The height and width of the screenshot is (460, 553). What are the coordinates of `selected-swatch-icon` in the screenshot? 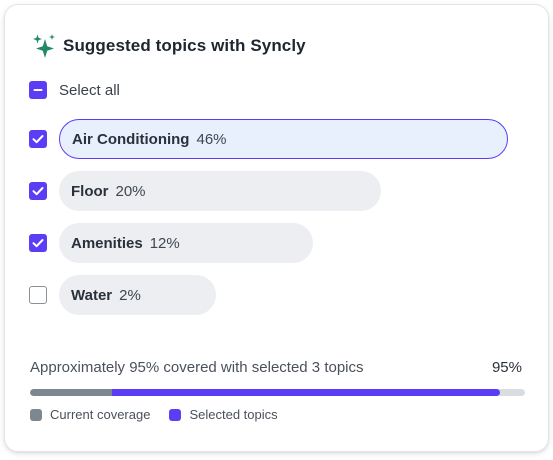 It's located at (175, 414).